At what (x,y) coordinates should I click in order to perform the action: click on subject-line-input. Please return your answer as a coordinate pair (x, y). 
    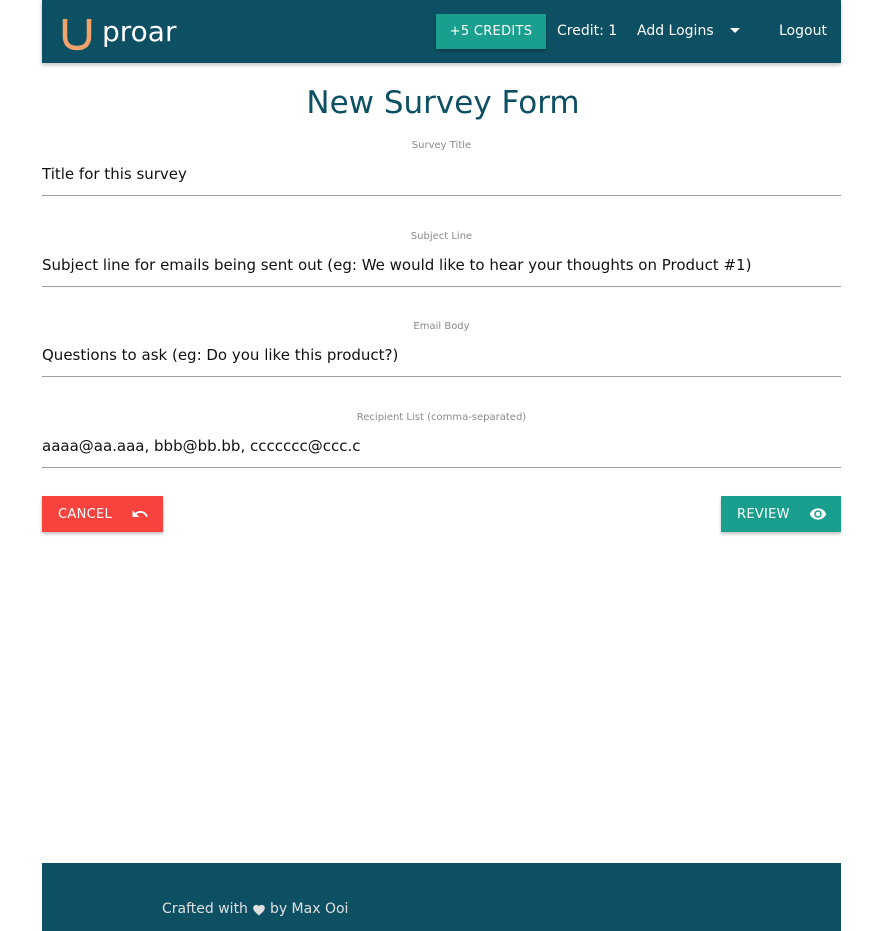
    Looking at the image, I should click on (441, 265).